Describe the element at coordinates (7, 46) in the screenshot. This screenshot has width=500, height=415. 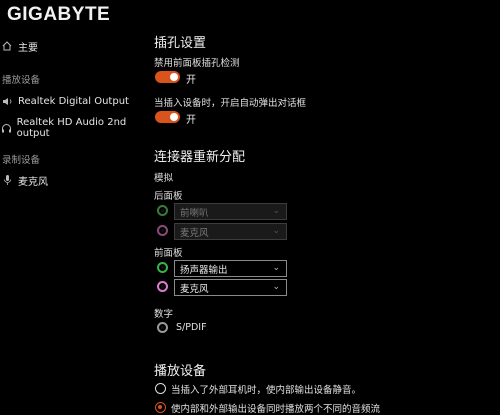
I see `home-icon` at that location.